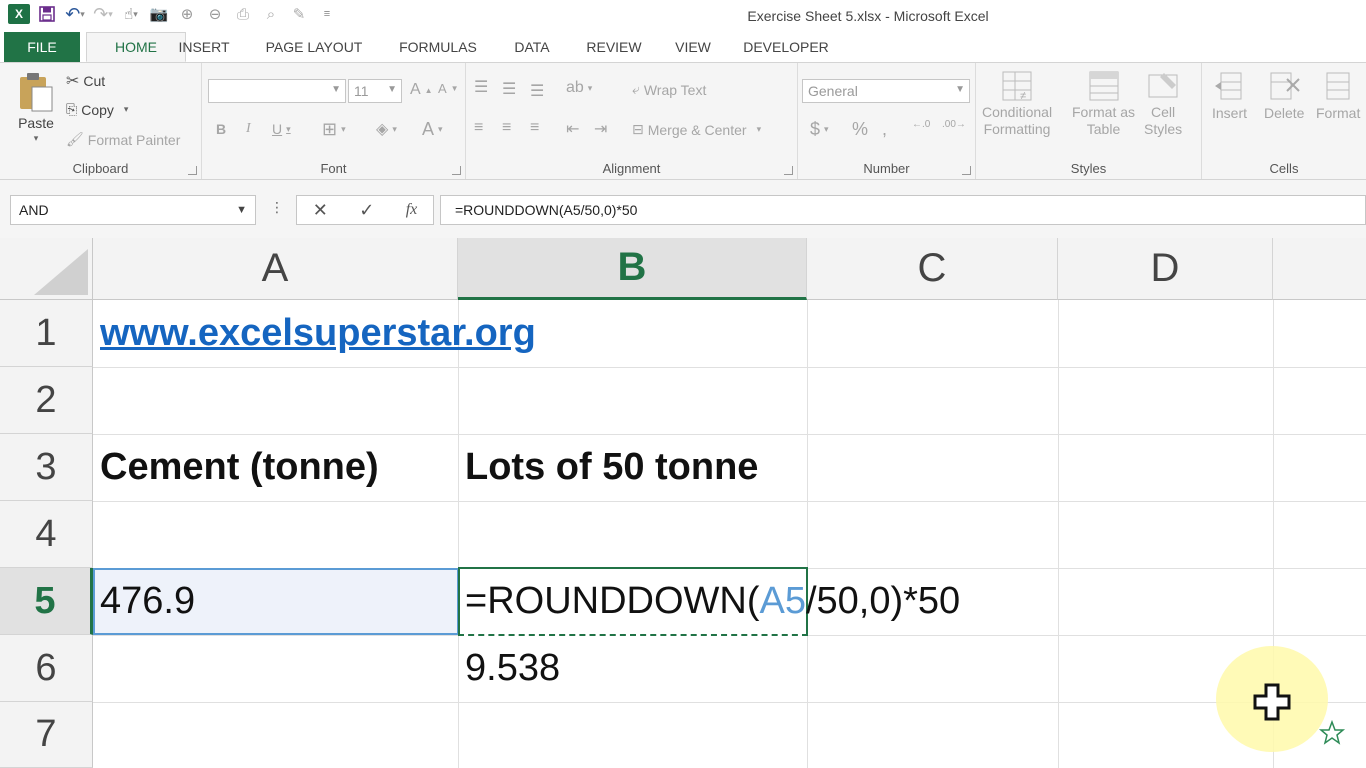  What do you see at coordinates (788, 170) in the screenshot?
I see `alignment-launcher-icon` at bounding box center [788, 170].